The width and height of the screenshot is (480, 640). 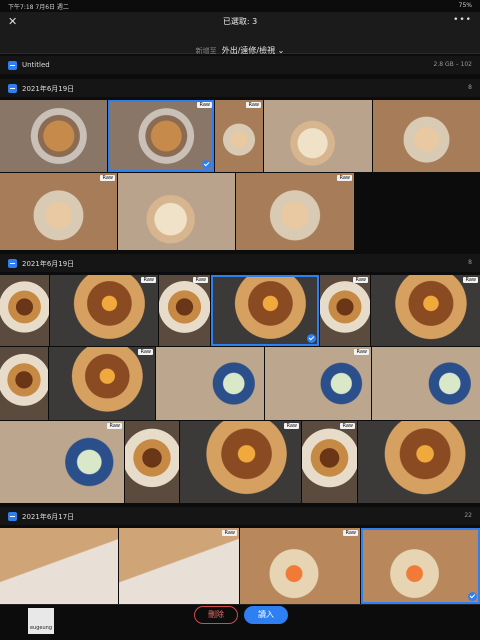 I want to click on destination-bar: 新增至 外出/遠修/檢視 ⌄, so click(x=240, y=43).